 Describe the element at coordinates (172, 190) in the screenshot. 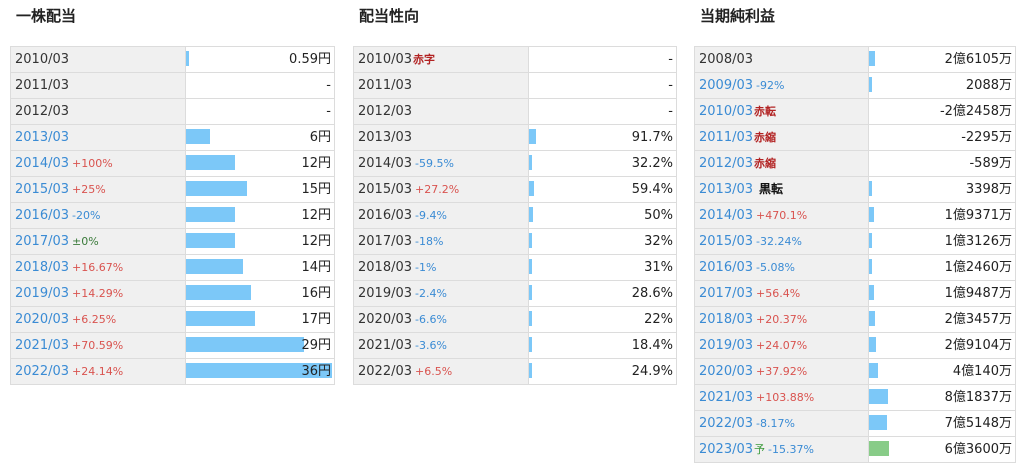

I see `table-row: 2015/03 +25% 15円` at that location.